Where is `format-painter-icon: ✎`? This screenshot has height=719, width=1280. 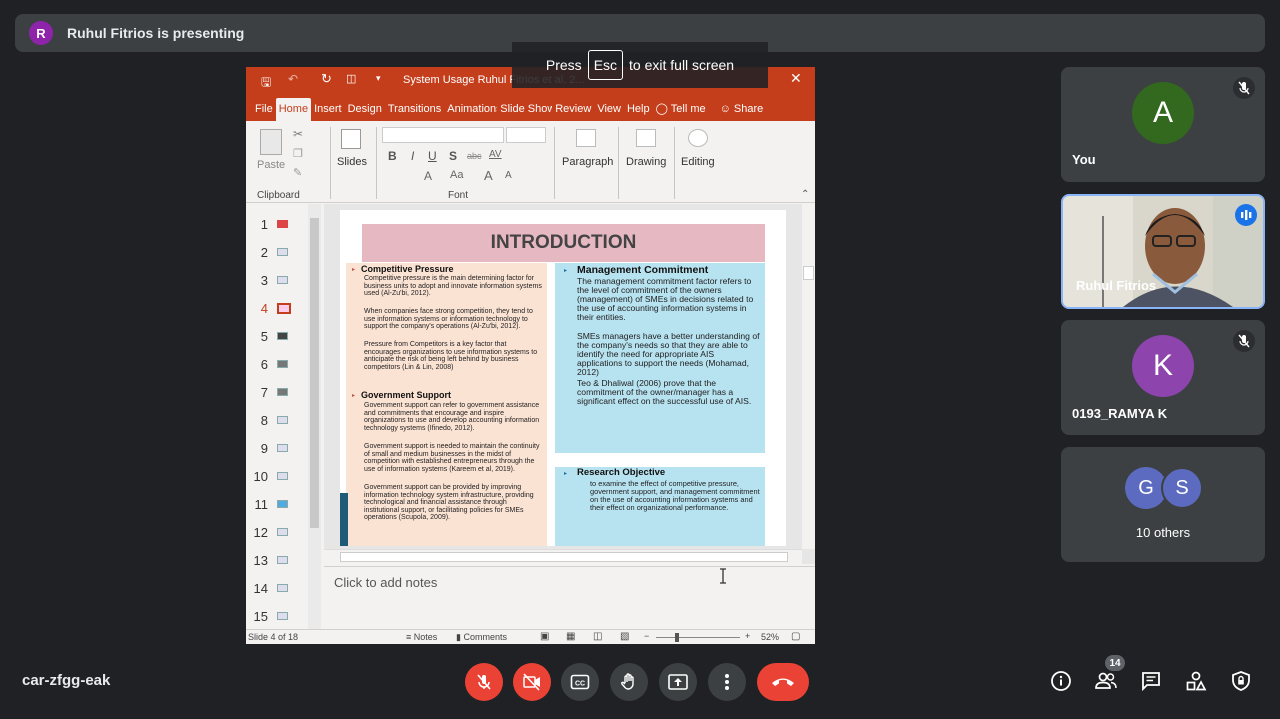
format-painter-icon: ✎ is located at coordinates (297, 172).